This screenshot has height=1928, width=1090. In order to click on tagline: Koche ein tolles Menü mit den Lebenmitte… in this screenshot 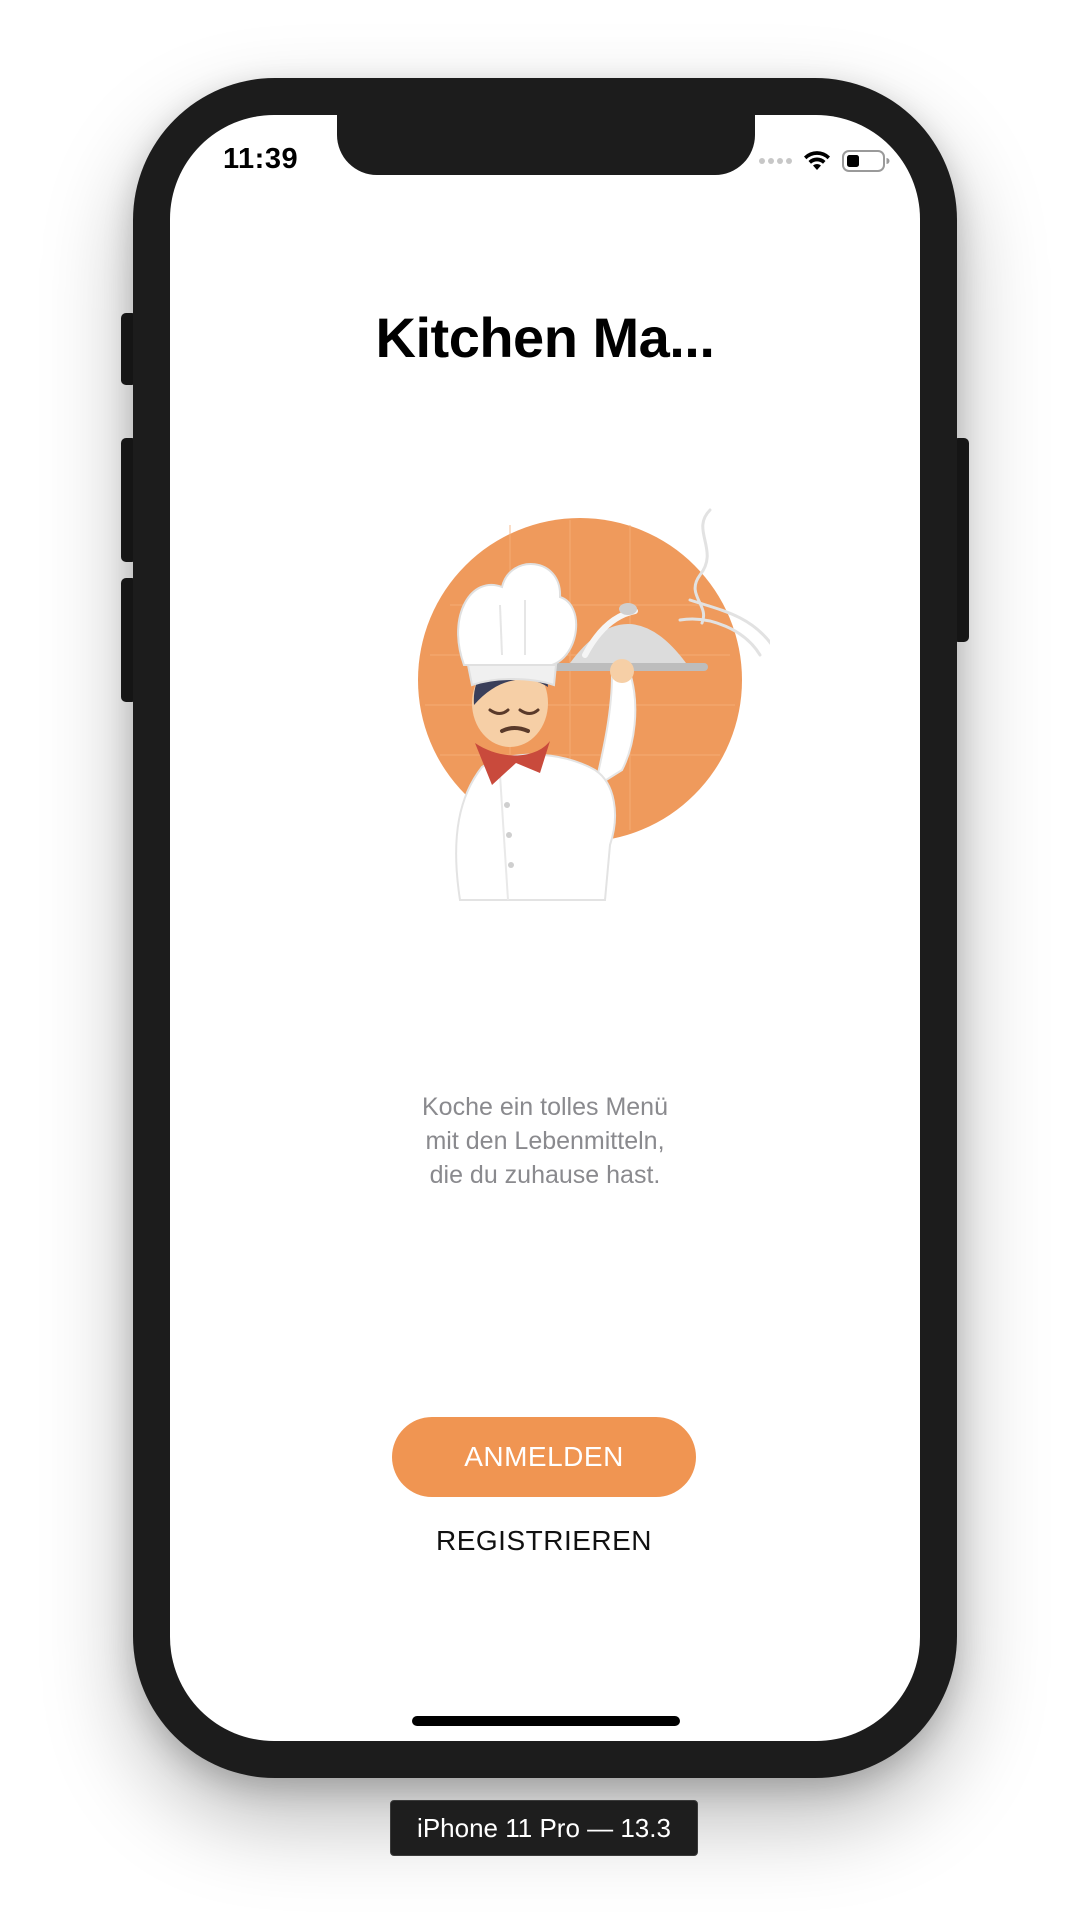, I will do `click(545, 1141)`.